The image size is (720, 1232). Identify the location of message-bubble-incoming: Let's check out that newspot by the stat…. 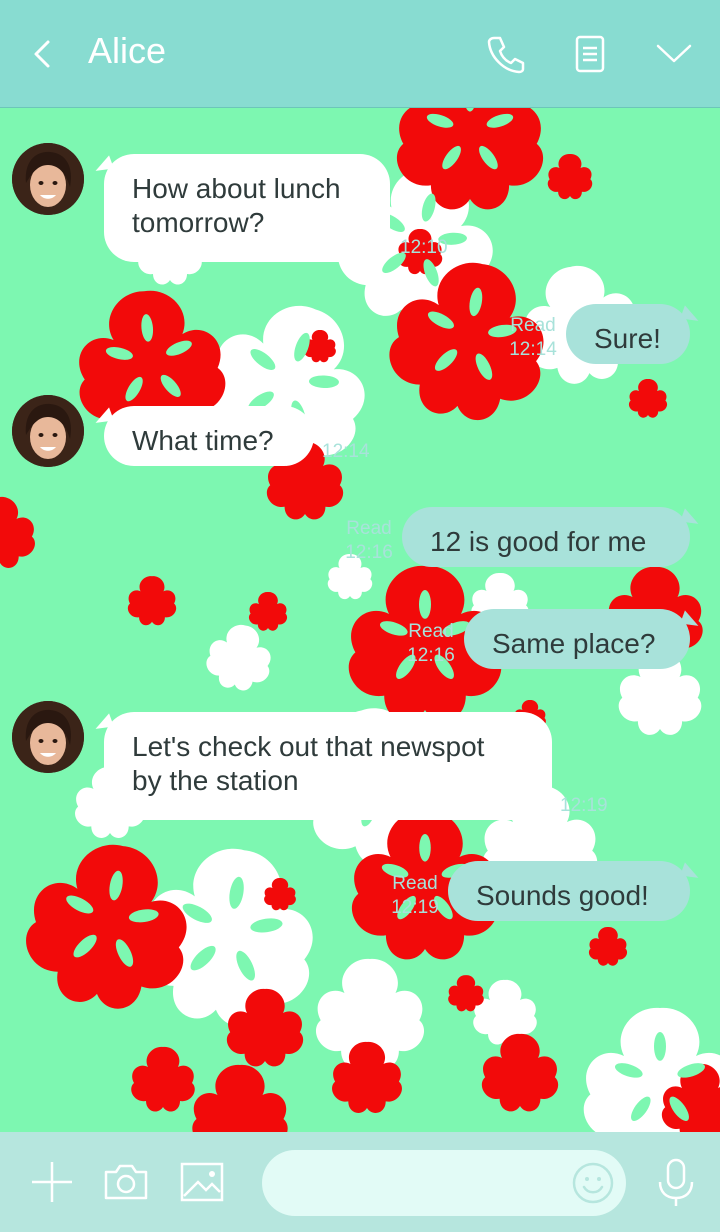
(328, 766).